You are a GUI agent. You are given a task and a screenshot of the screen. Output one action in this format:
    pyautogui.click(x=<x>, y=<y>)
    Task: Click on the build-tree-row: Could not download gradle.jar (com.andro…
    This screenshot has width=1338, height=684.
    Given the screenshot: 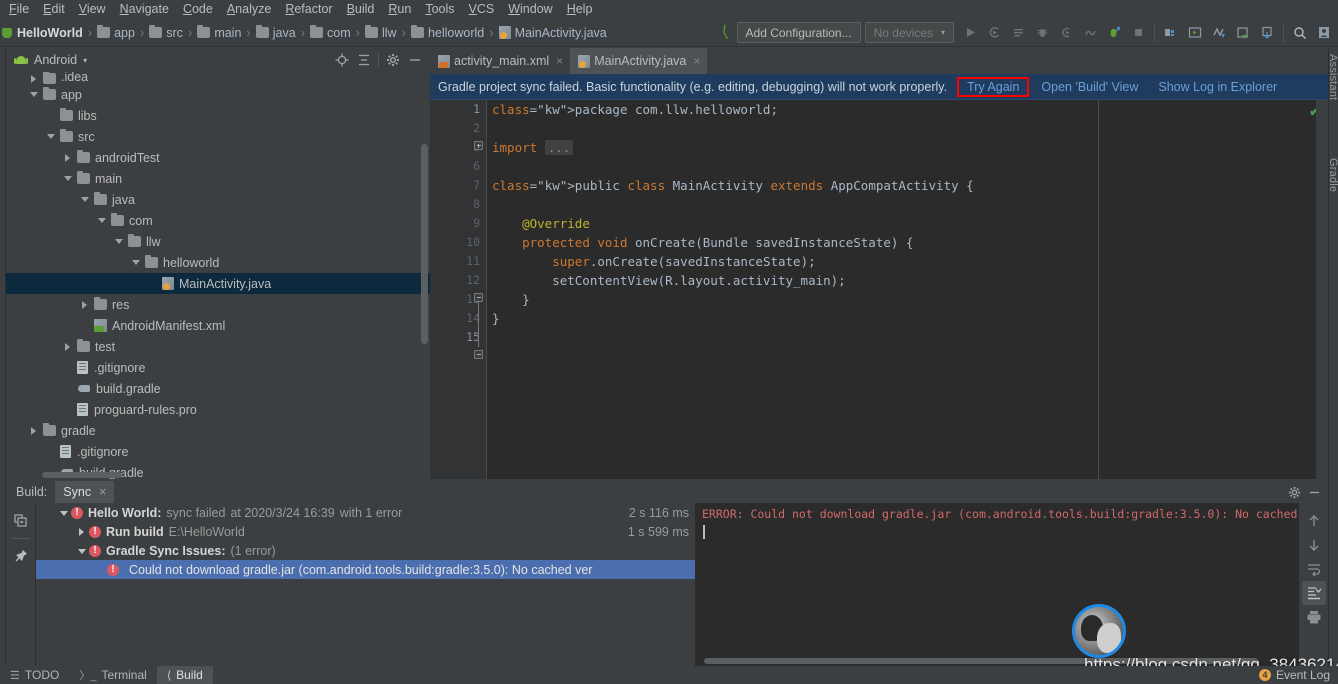 What is the action you would take?
    pyautogui.click(x=365, y=569)
    